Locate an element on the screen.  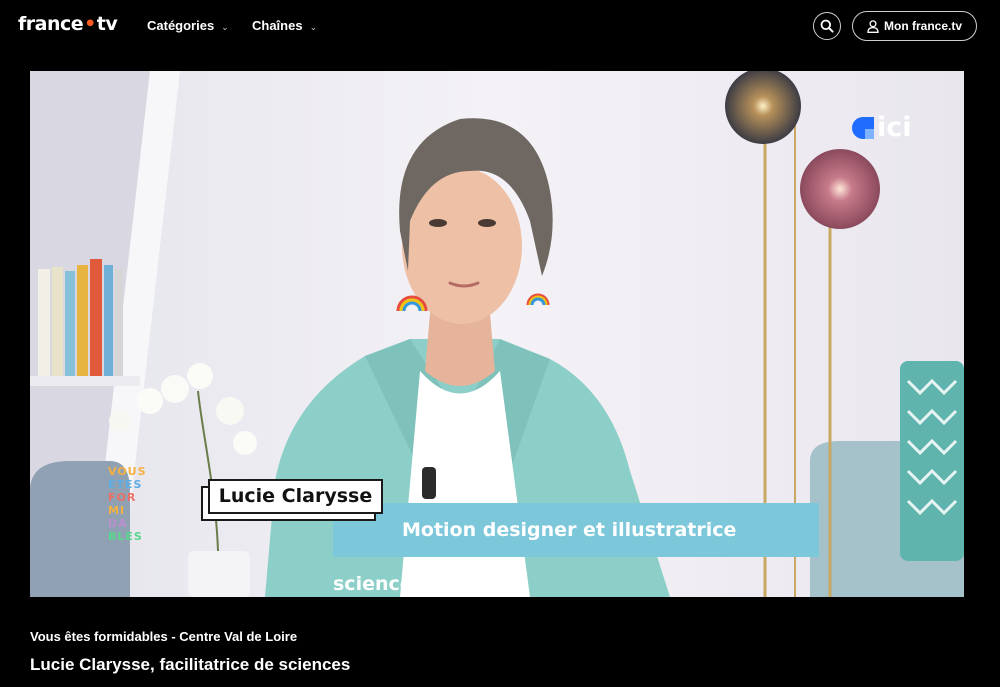
show-mark-line: MI is located at coordinates (117, 510).